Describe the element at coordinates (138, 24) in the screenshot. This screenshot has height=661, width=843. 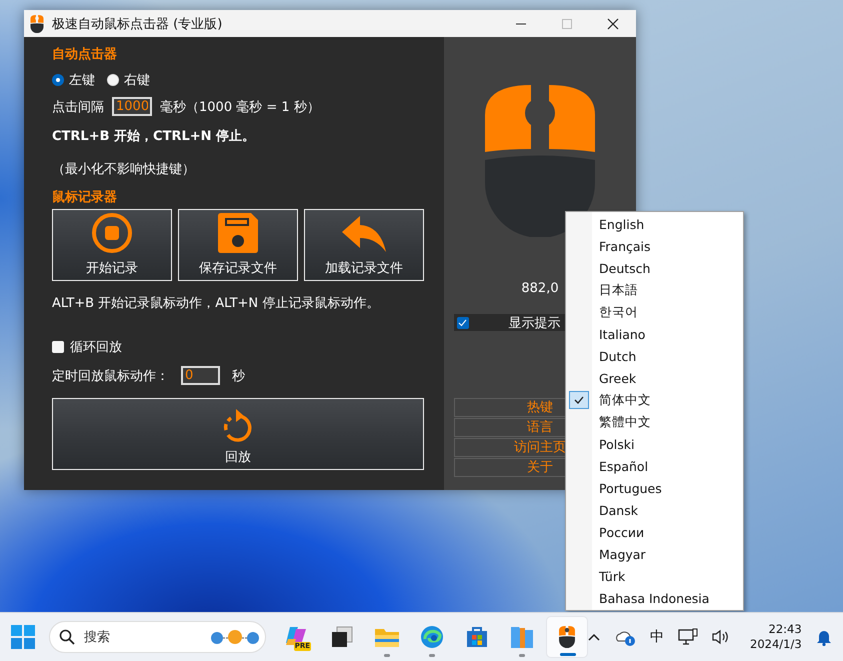
I see `window-title: 极速自动鼠标点击器 (专业版)` at that location.